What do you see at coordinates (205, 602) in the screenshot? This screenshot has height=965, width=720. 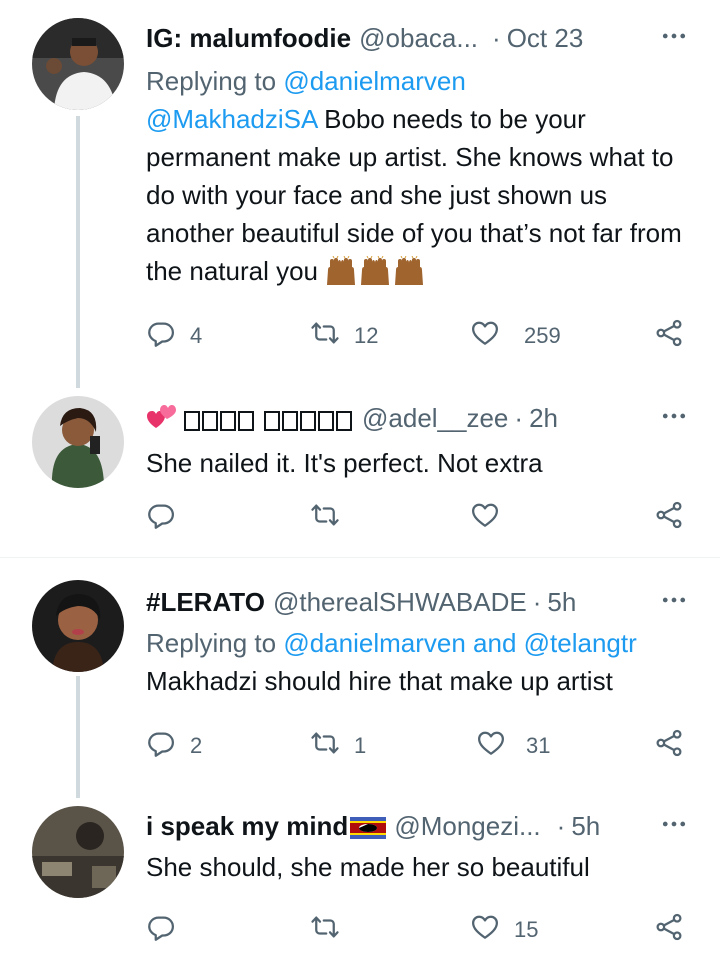 I see `display-name: #LERATO` at bounding box center [205, 602].